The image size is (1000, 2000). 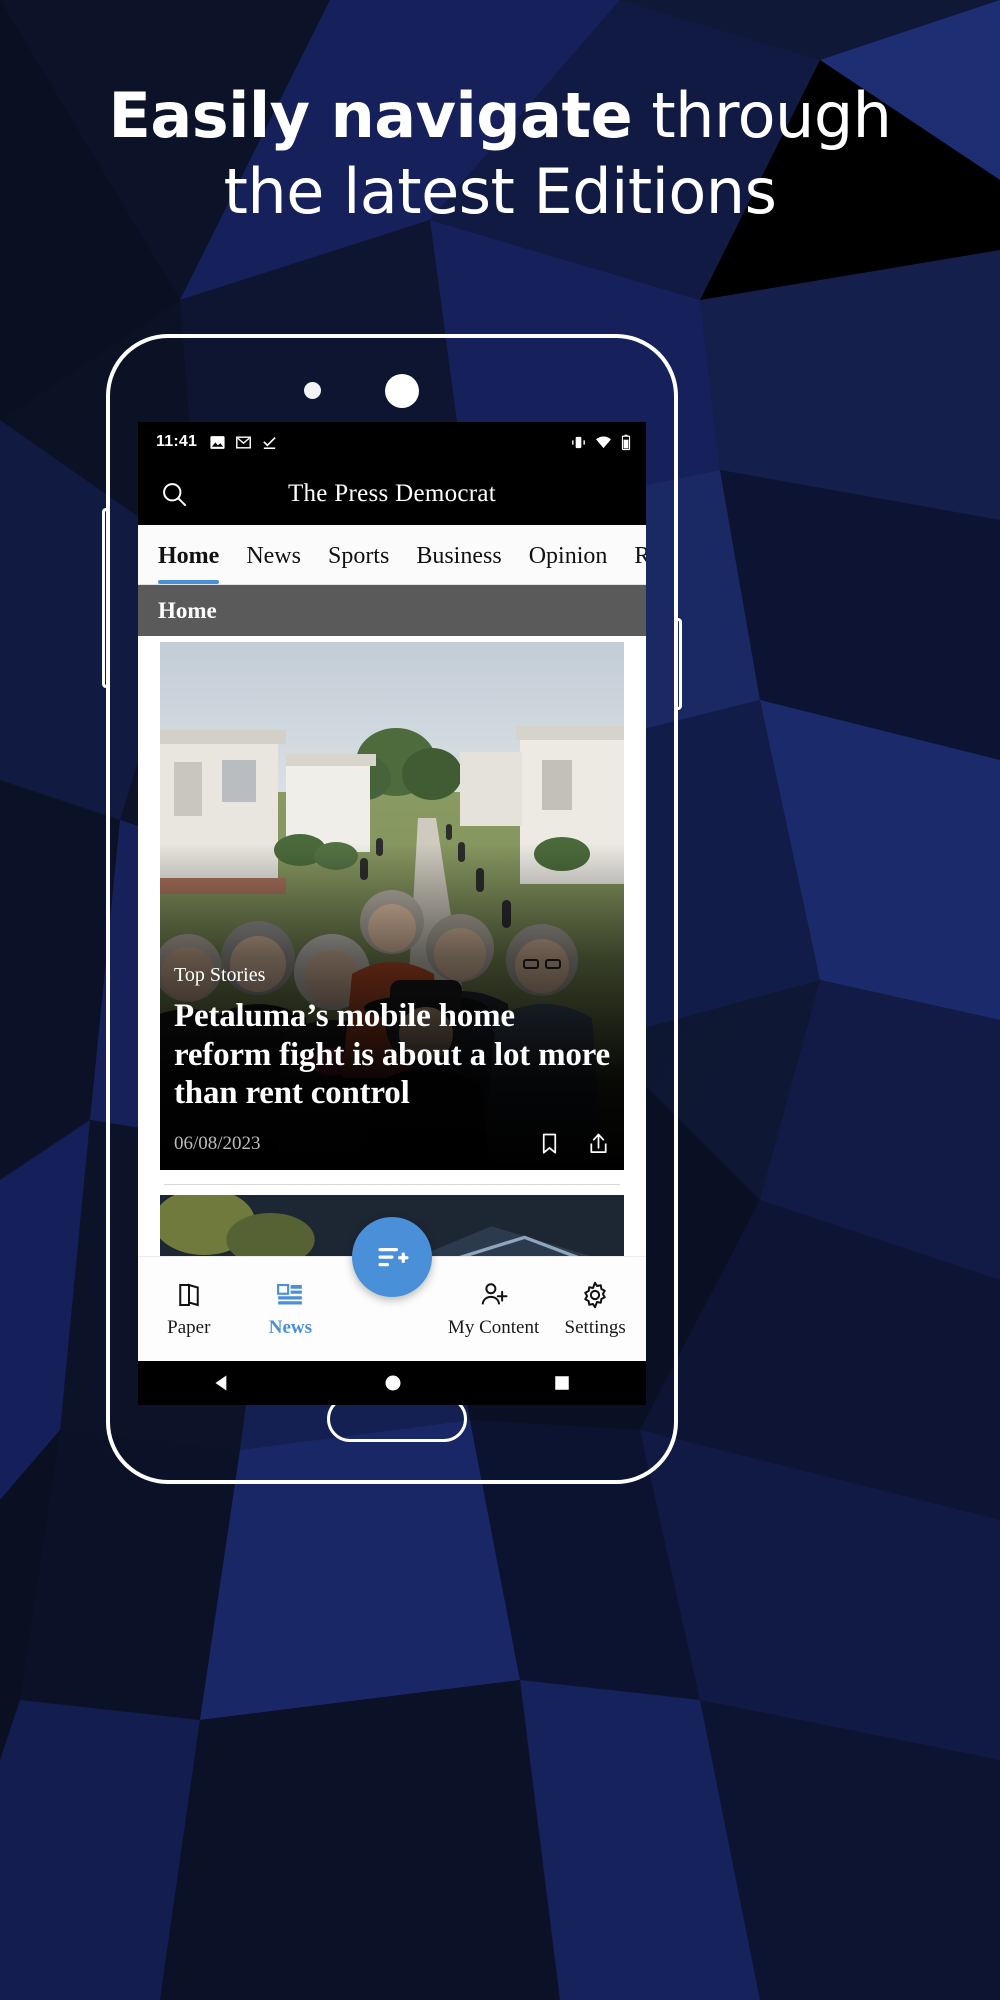 I want to click on tab-business: Business, so click(x=458, y=563).